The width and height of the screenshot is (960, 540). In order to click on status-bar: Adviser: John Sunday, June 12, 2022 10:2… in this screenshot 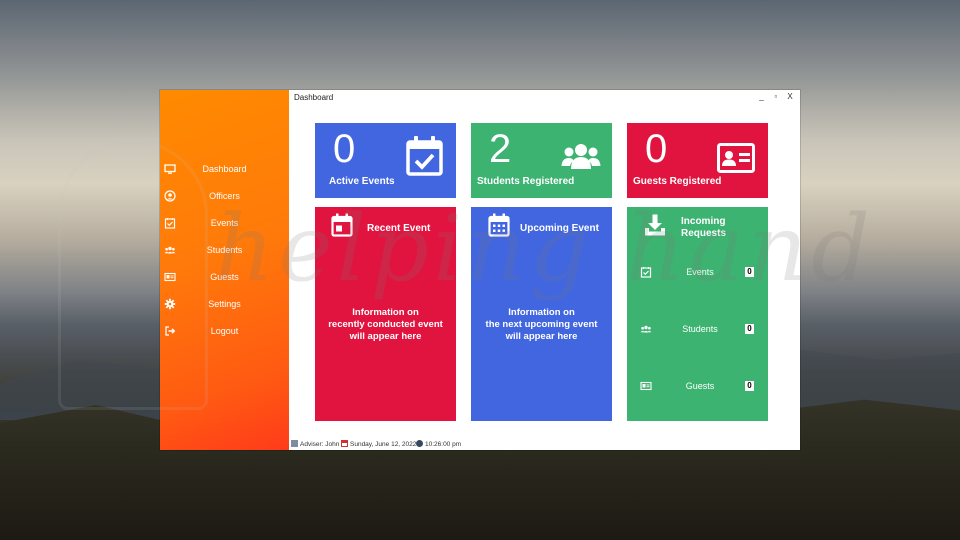, I will do `click(544, 444)`.